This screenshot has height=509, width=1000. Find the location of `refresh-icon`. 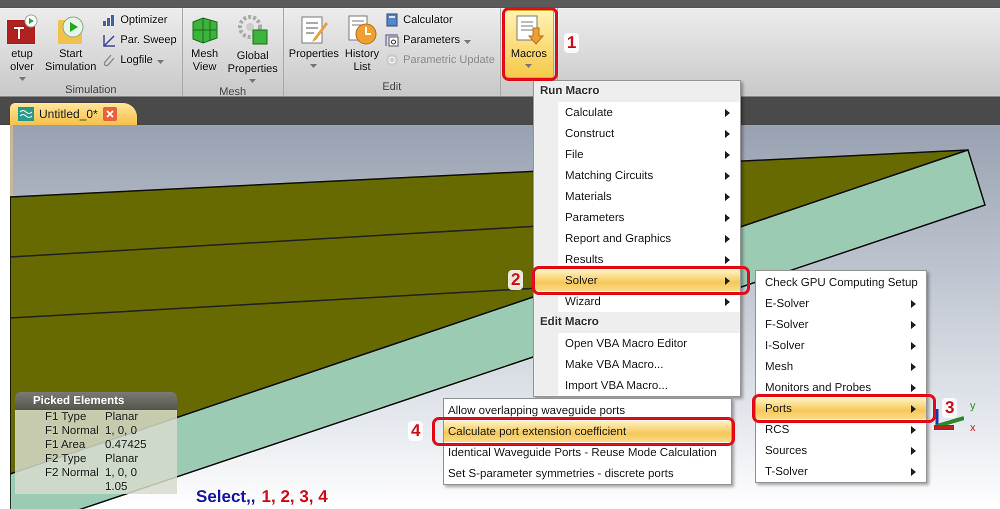

refresh-icon is located at coordinates (392, 60).